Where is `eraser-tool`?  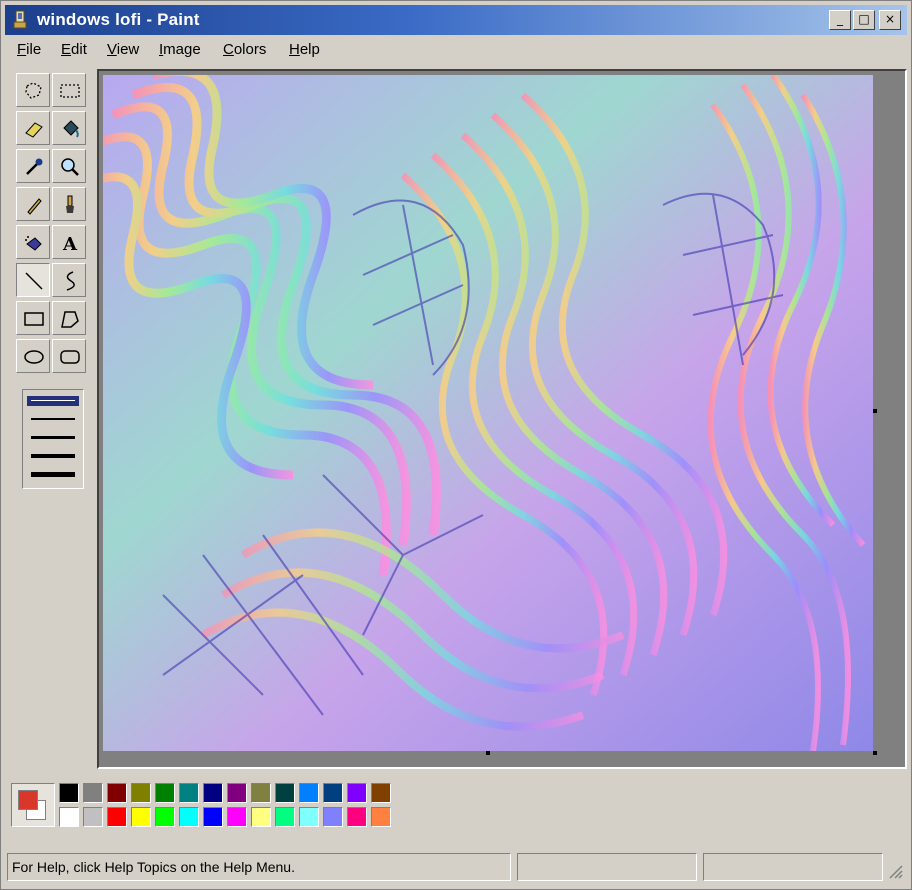 eraser-tool is located at coordinates (33, 128).